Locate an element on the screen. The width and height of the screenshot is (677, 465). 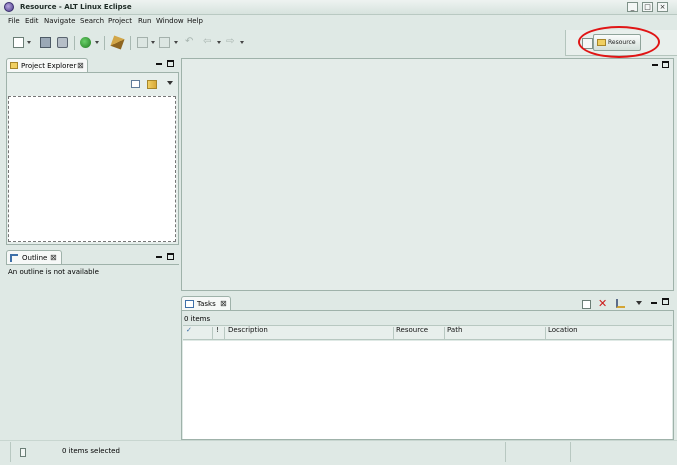
new-project-dropdown-icon is located at coordinates (97, 42).